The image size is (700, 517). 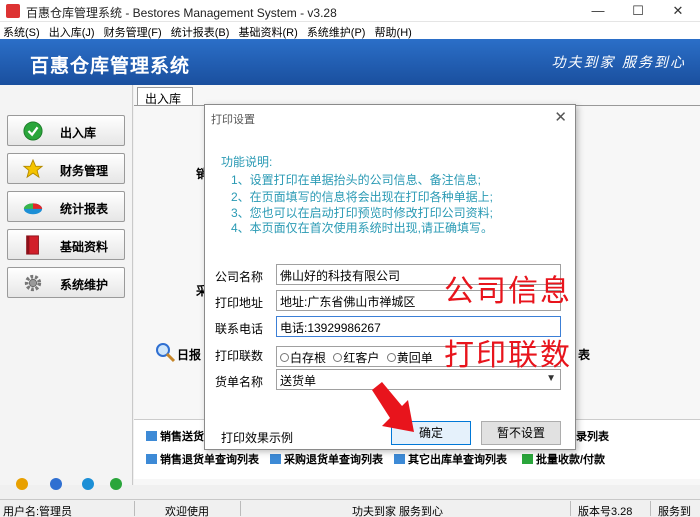 I want to click on link-purchase-return-list: 采购退货单查询列表, so click(x=326, y=459).